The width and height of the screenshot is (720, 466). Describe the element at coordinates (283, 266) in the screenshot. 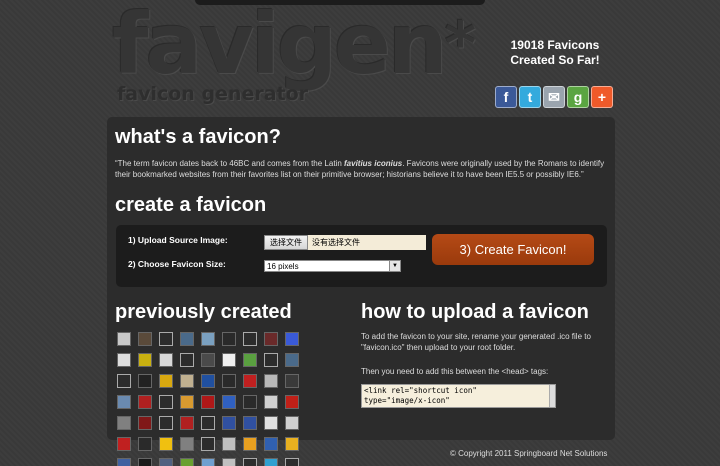

I see `size-selected-value: 16 pixels` at that location.